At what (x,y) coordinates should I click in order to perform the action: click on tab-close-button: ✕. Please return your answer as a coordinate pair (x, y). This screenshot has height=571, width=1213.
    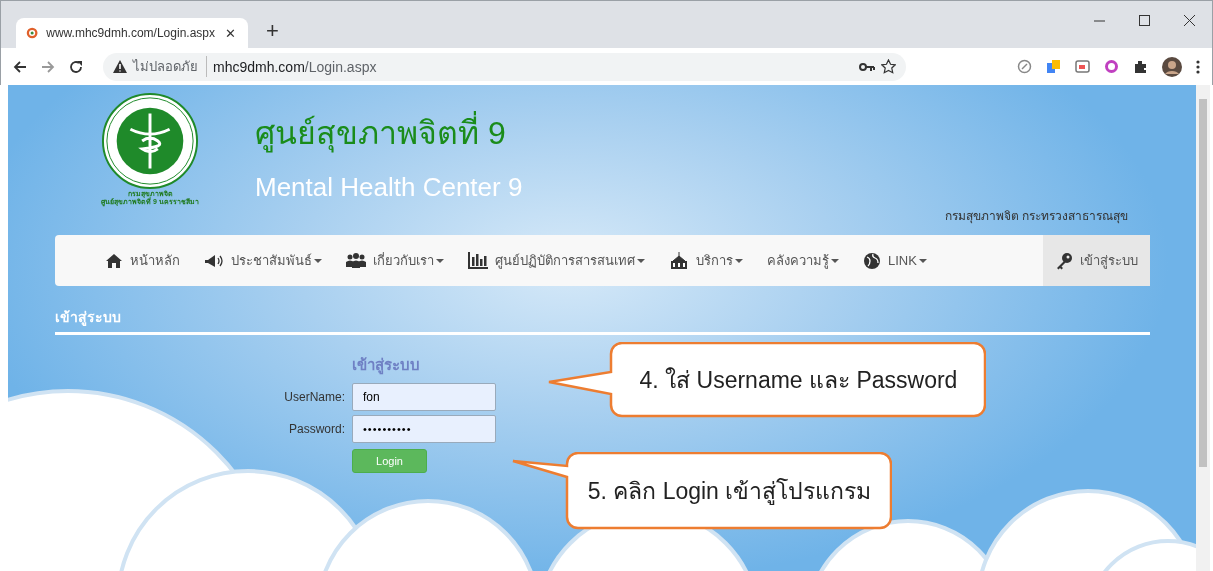
    Looking at the image, I should click on (230, 33).